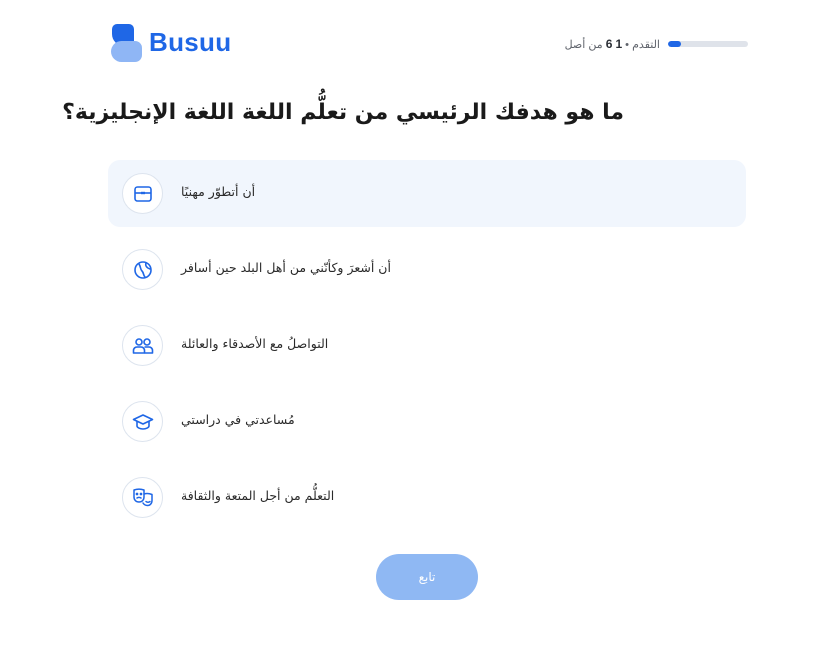  I want to click on option-culture: التعلُّم من أجل المتعة والثقافة, so click(427, 497).